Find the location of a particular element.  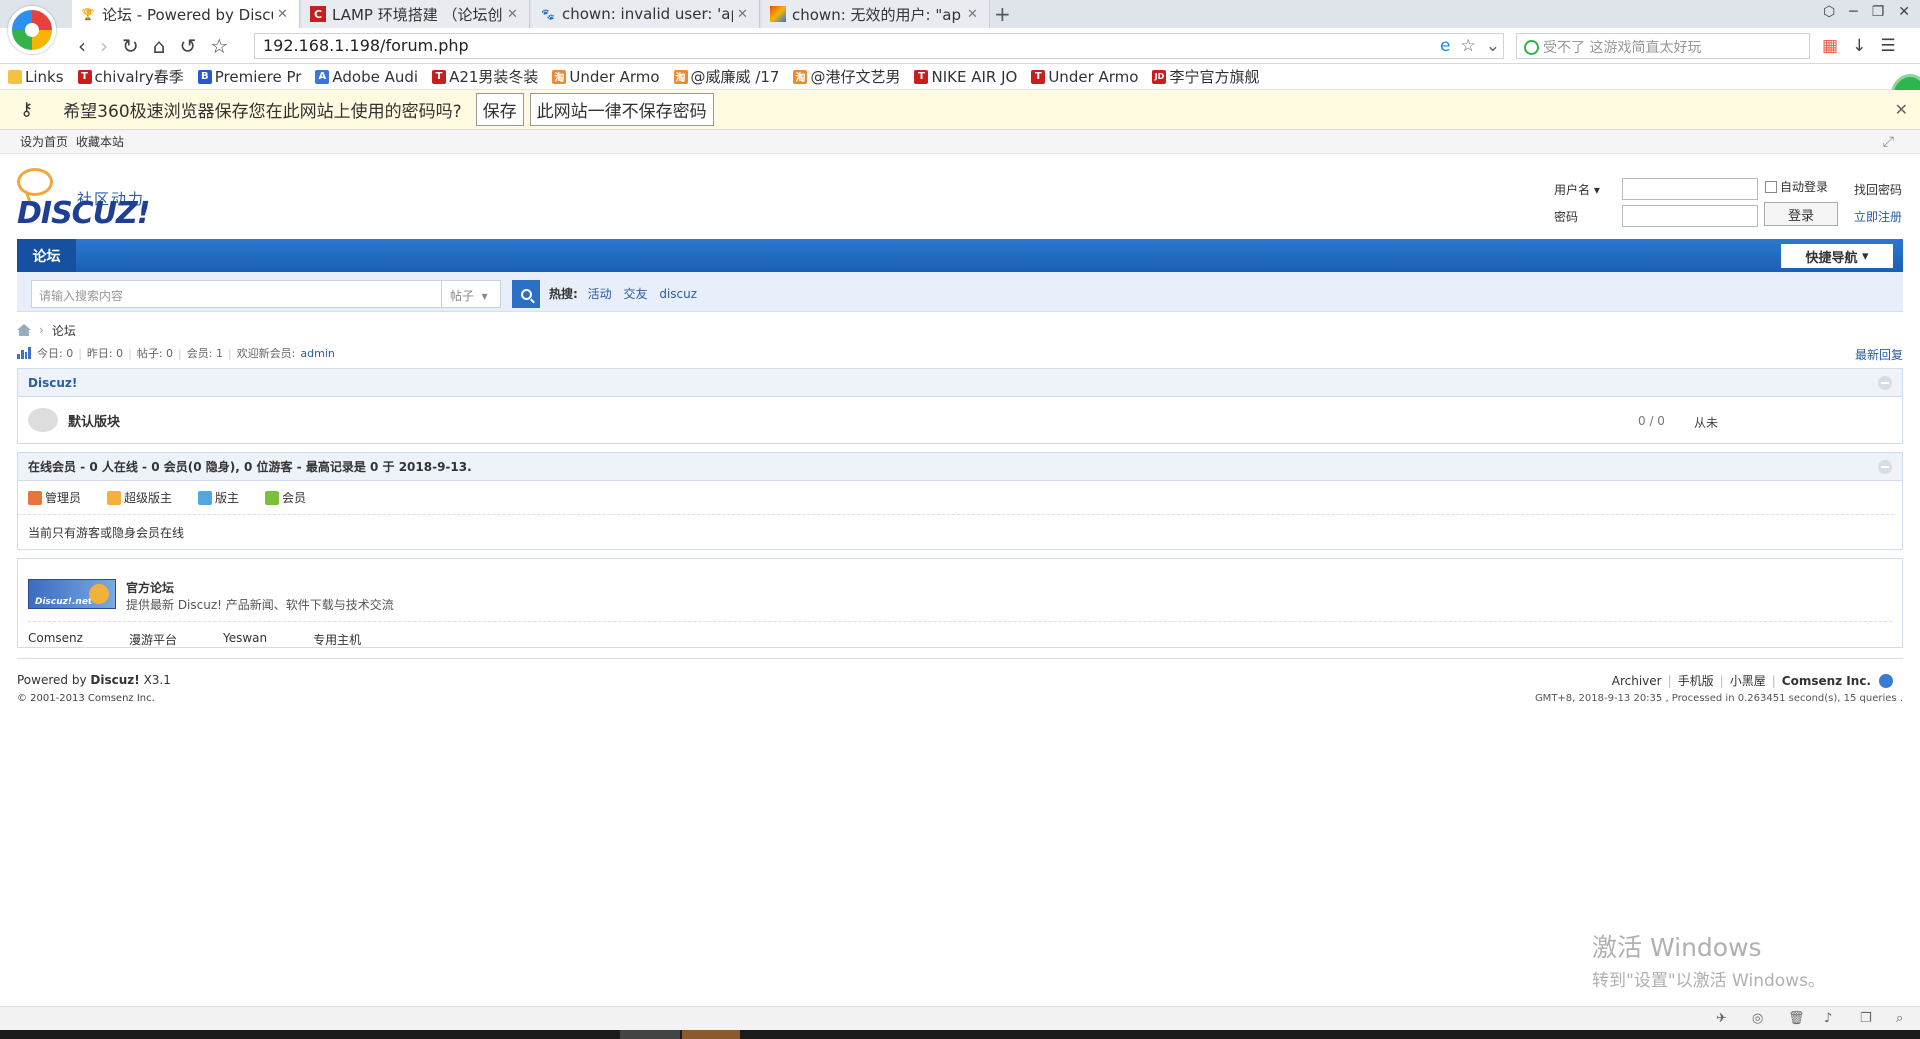

paw-icon: 🐾 is located at coordinates (548, 14).